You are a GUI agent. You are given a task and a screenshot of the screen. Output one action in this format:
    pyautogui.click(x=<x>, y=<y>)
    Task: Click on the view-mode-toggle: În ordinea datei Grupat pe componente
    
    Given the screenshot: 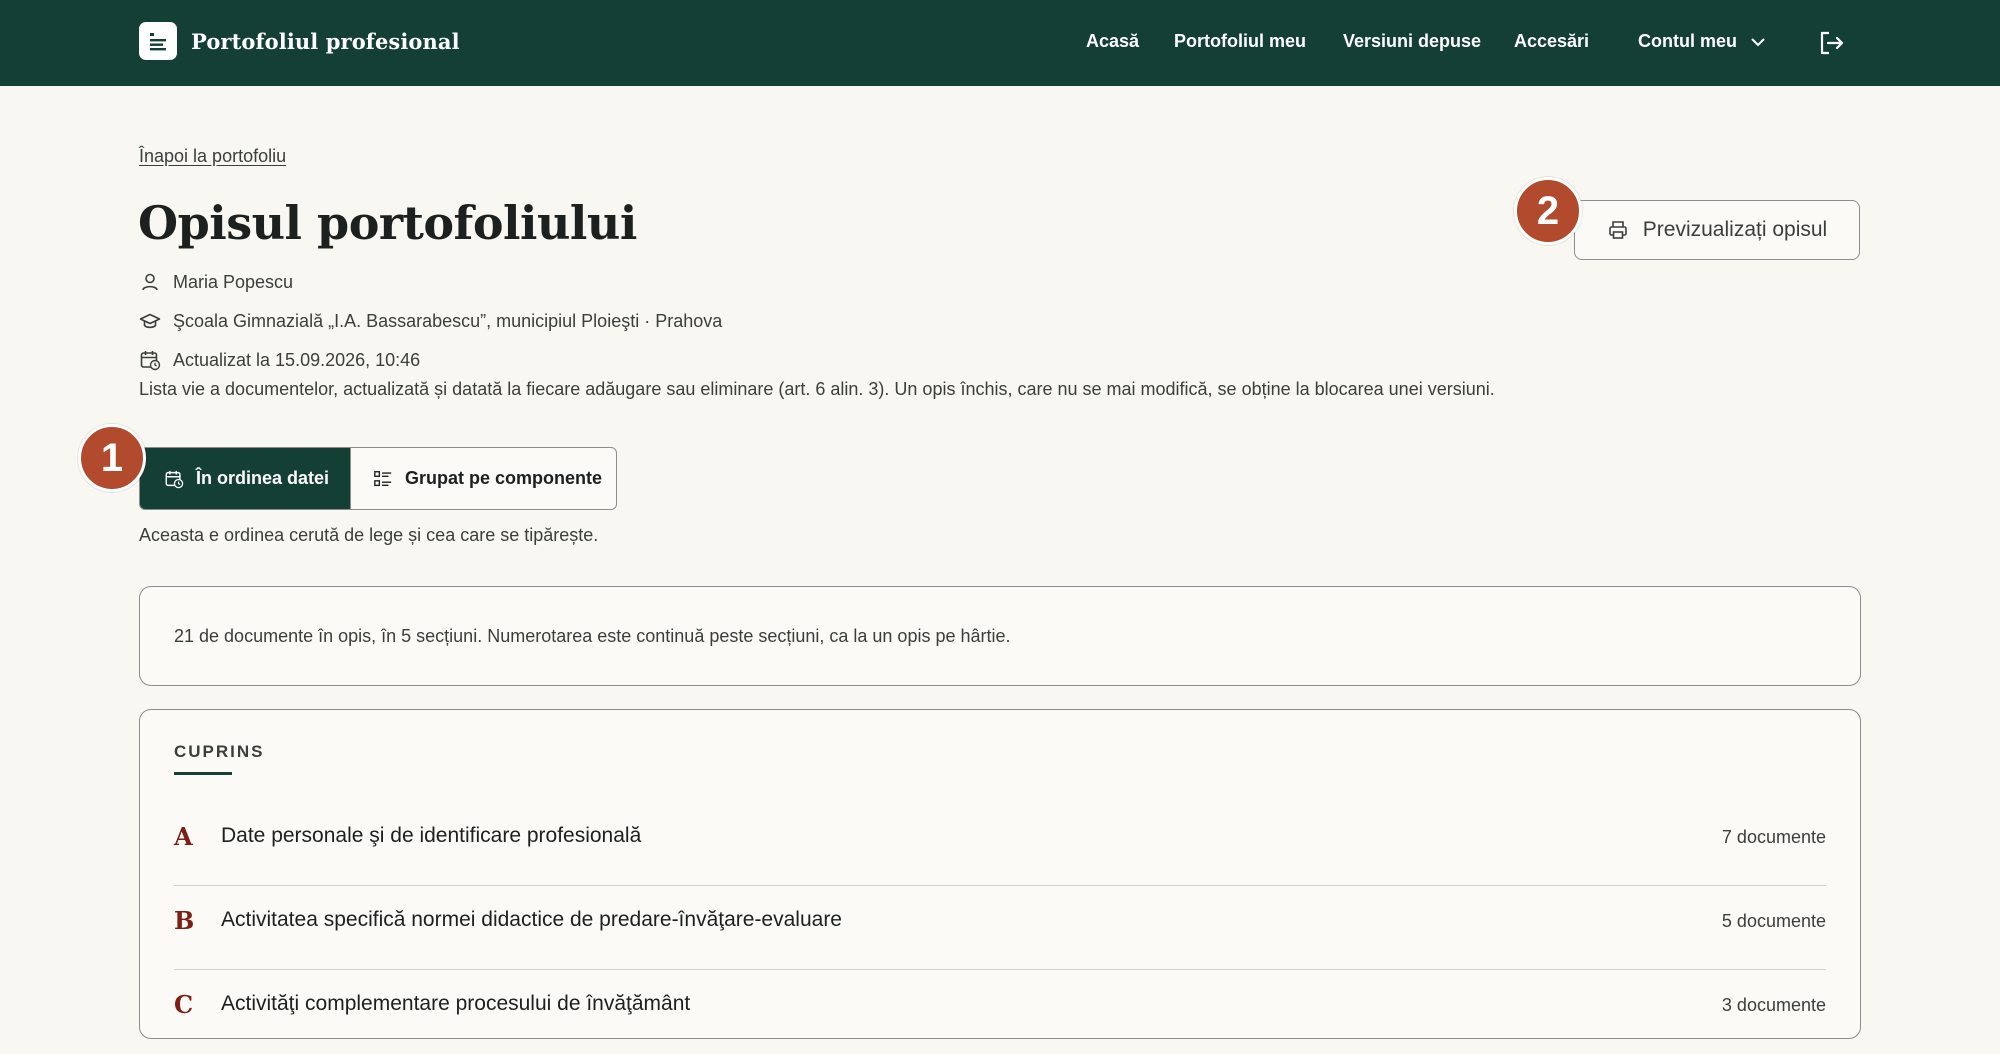 What is the action you would take?
    pyautogui.click(x=378, y=478)
    